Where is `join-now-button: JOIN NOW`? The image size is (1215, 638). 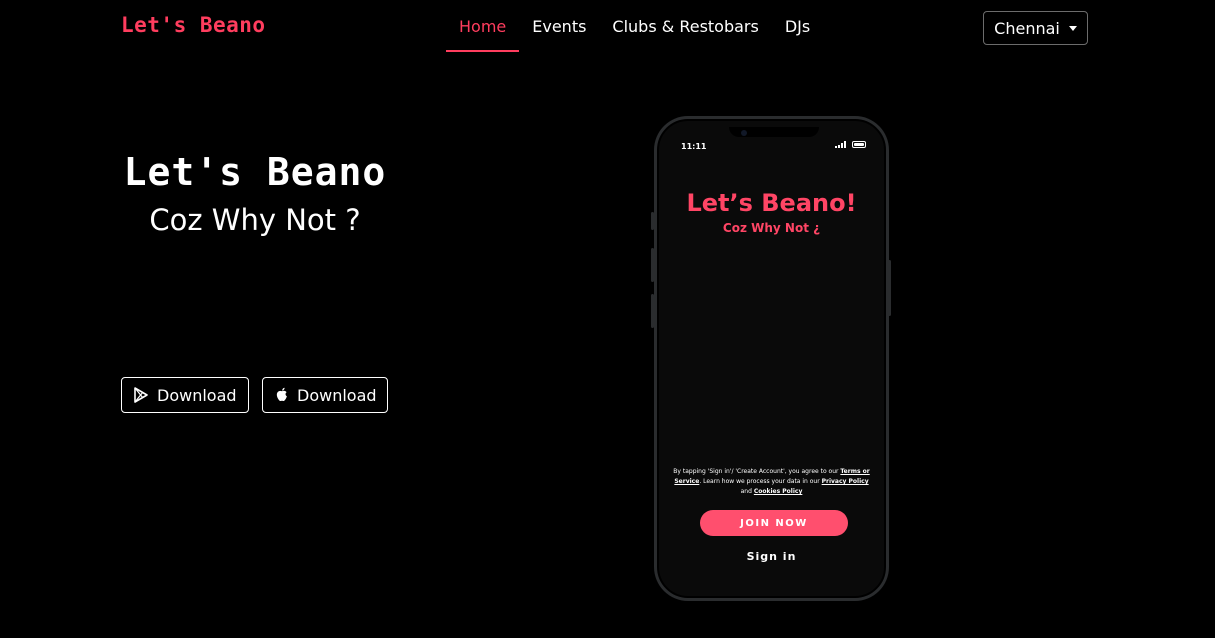 join-now-button: JOIN NOW is located at coordinates (774, 523).